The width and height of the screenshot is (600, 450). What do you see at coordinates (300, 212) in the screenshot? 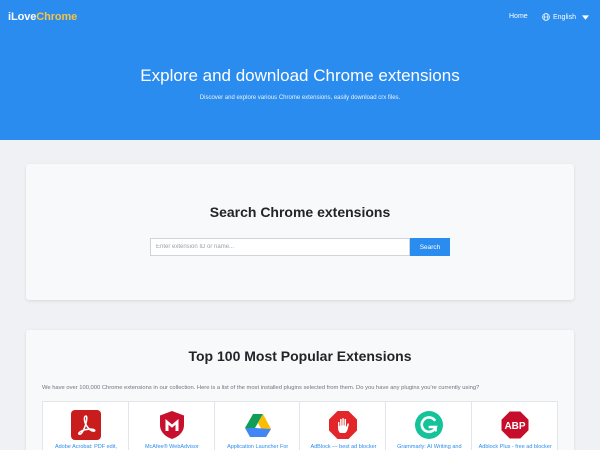
I see `search-title: Search Chrome extensions` at bounding box center [300, 212].